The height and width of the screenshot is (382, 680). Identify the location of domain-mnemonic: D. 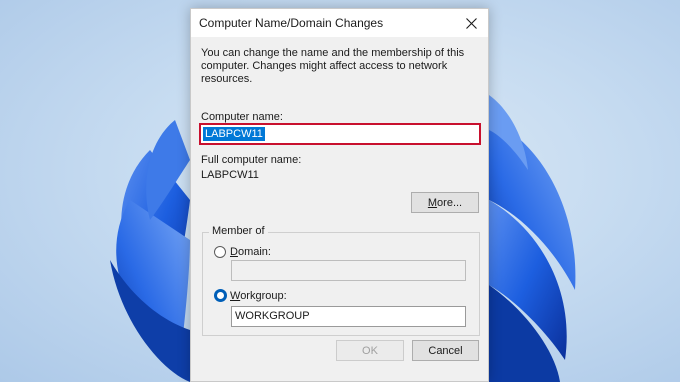
(234, 252).